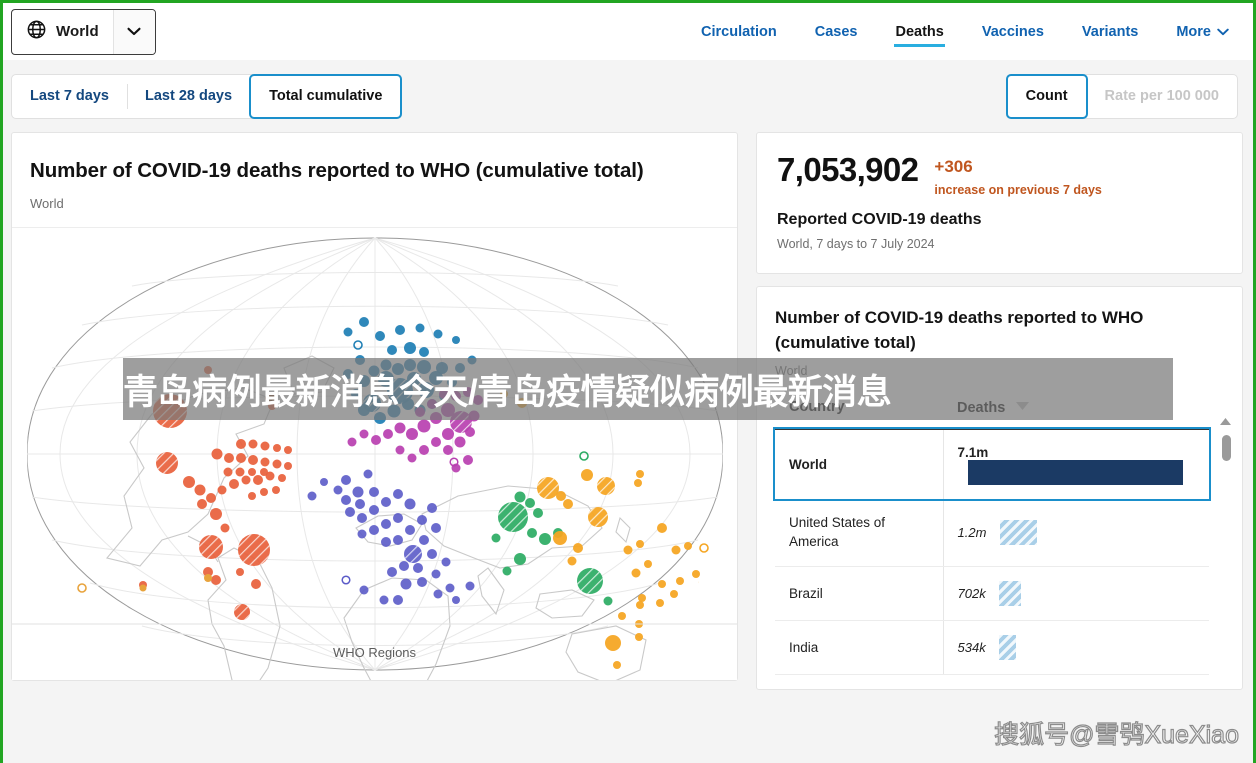 This screenshot has width=1256, height=763. What do you see at coordinates (981, 407) in the screenshot?
I see `column-header-label: Deaths` at bounding box center [981, 407].